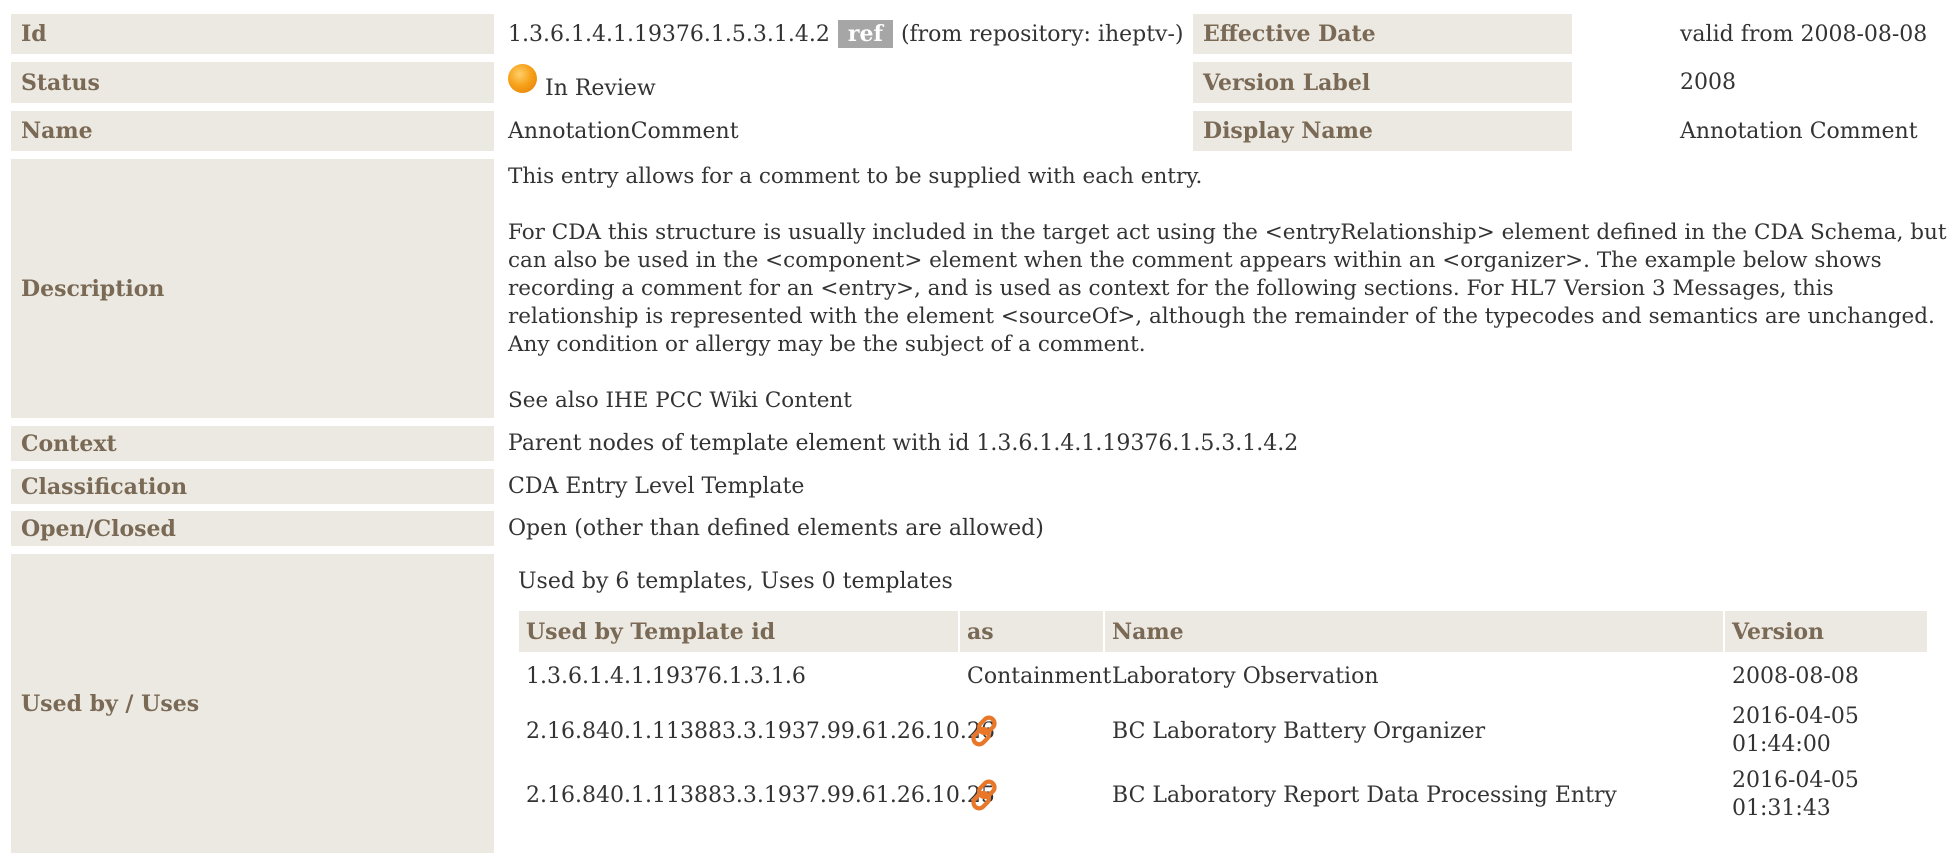 Image resolution: width=1959 pixels, height=853 pixels. I want to click on status-value-row: In Review, so click(582, 82).